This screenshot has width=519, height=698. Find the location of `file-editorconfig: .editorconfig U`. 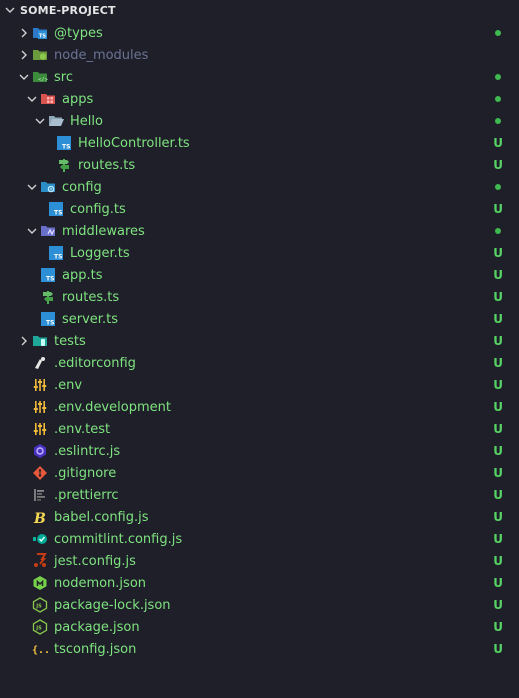

file-editorconfig: .editorconfig U is located at coordinates (259, 363).